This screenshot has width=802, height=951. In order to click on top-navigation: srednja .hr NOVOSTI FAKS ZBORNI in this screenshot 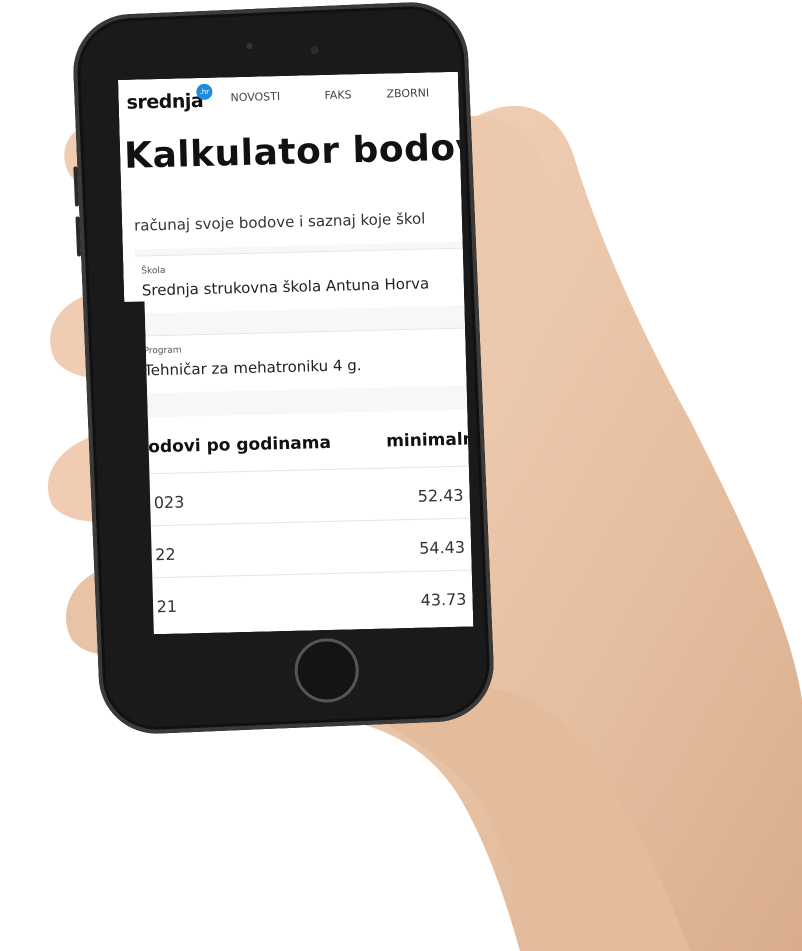, I will do `click(288, 96)`.